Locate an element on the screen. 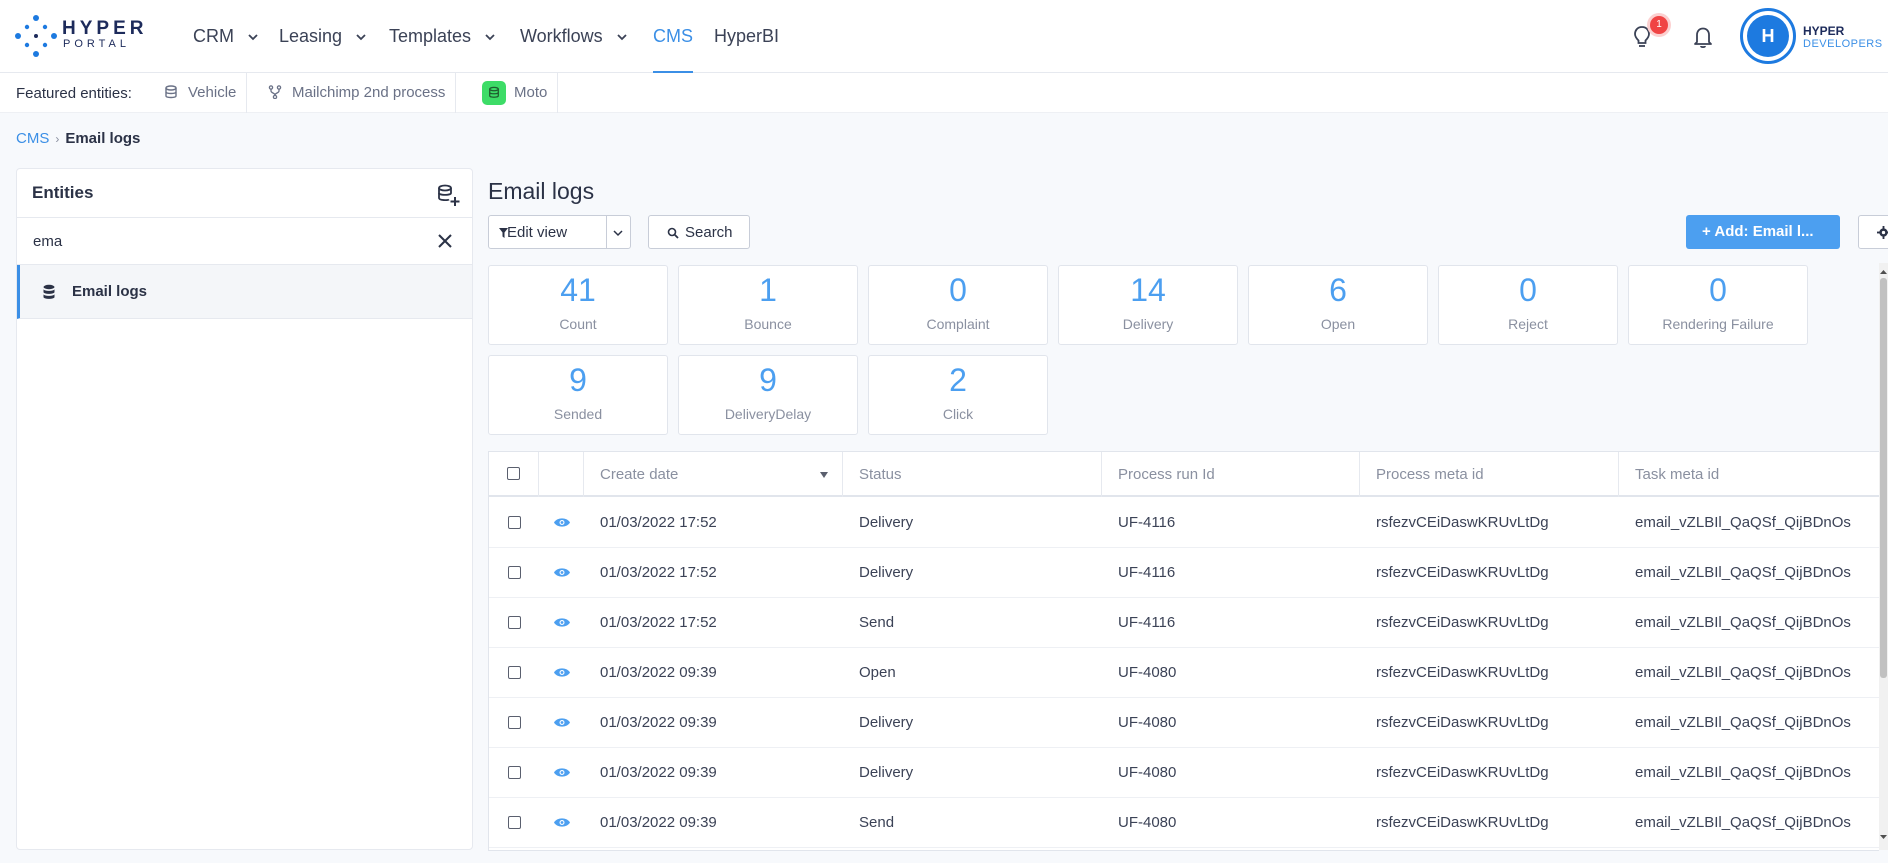 This screenshot has width=1888, height=863. nav-workflows: Workflows is located at coordinates (574, 36).